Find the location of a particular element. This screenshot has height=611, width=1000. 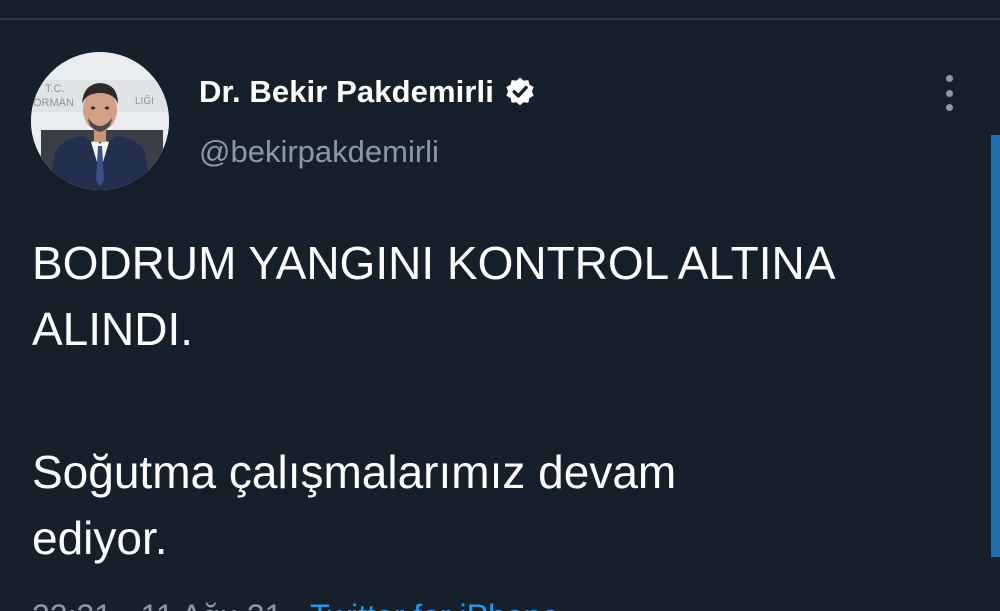

tweet-text-line: ALINDI. is located at coordinates (113, 329).